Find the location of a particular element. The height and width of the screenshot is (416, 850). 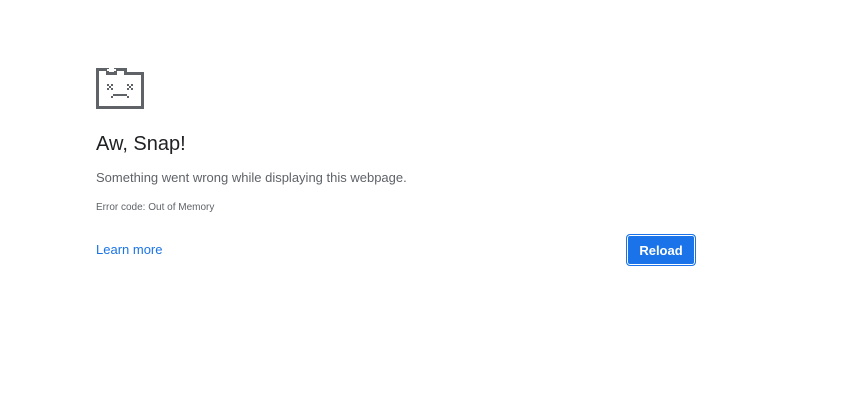

reload-button: Reload is located at coordinates (661, 250).